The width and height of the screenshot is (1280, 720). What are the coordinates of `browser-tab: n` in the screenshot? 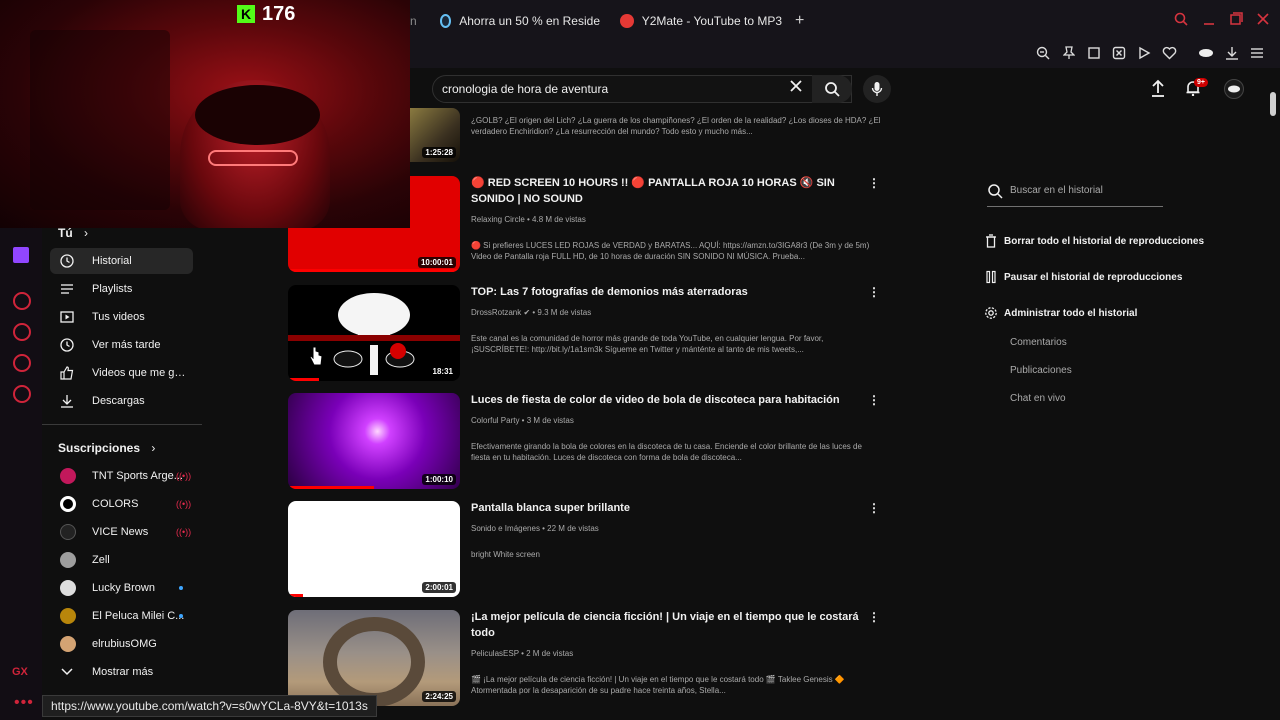 It's located at (416, 21).